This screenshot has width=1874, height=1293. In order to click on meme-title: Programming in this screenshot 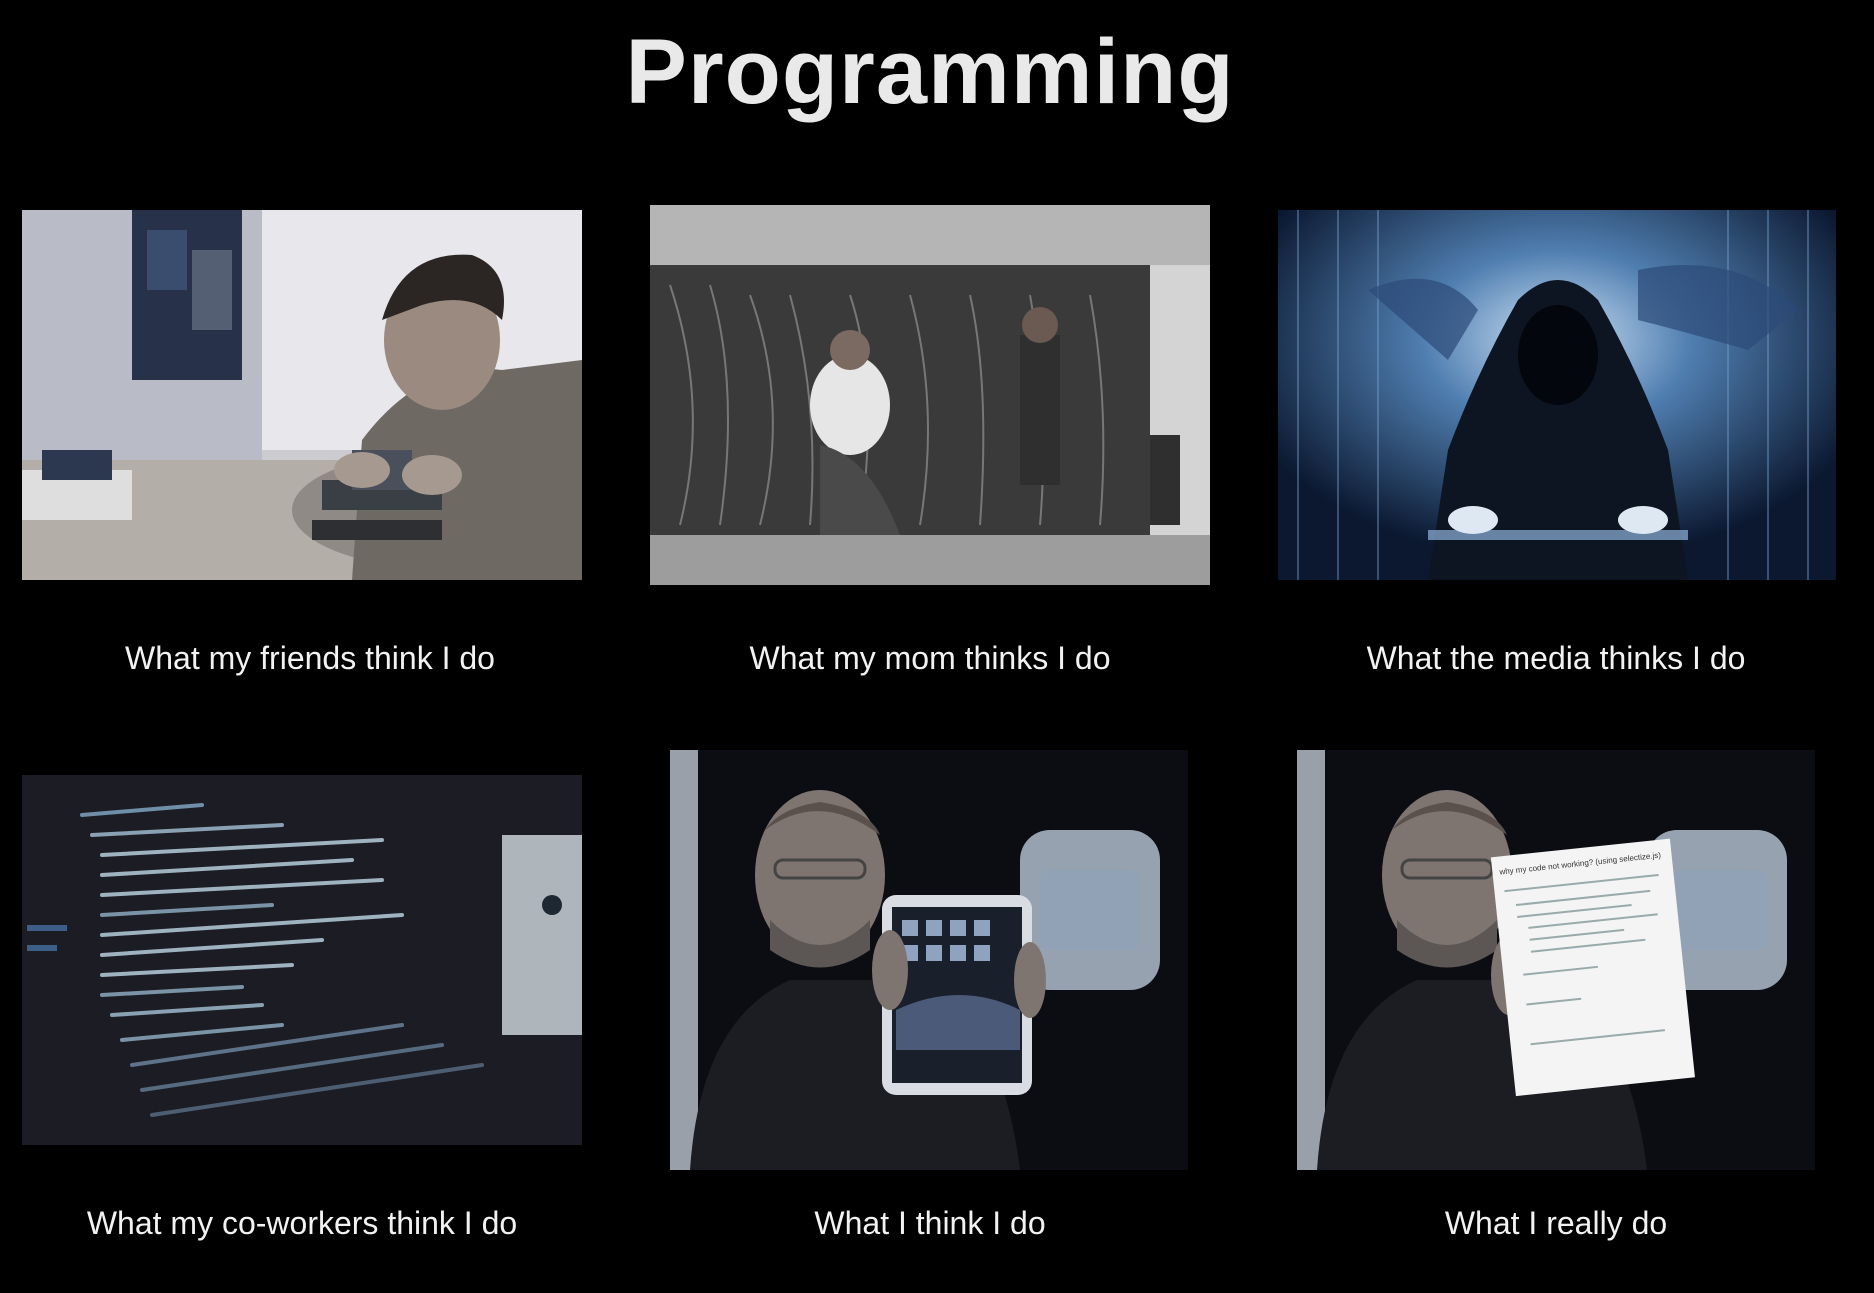, I will do `click(930, 72)`.